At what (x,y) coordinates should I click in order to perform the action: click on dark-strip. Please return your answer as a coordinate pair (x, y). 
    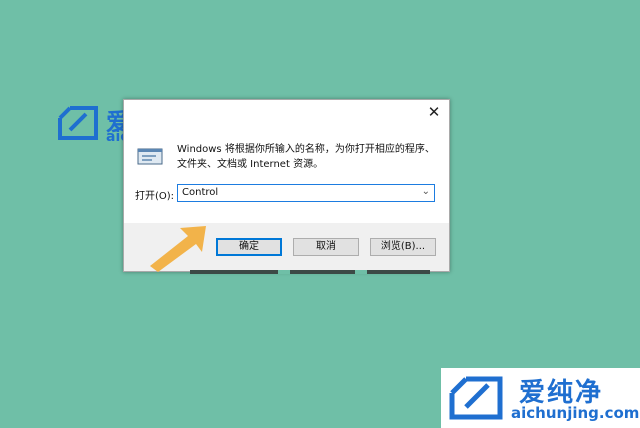
    Looking at the image, I should click on (310, 272).